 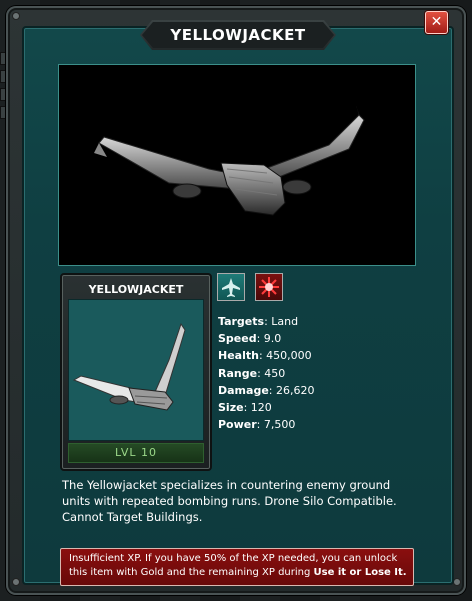 I want to click on stat-row: Damage: 26,620, so click(x=266, y=390).